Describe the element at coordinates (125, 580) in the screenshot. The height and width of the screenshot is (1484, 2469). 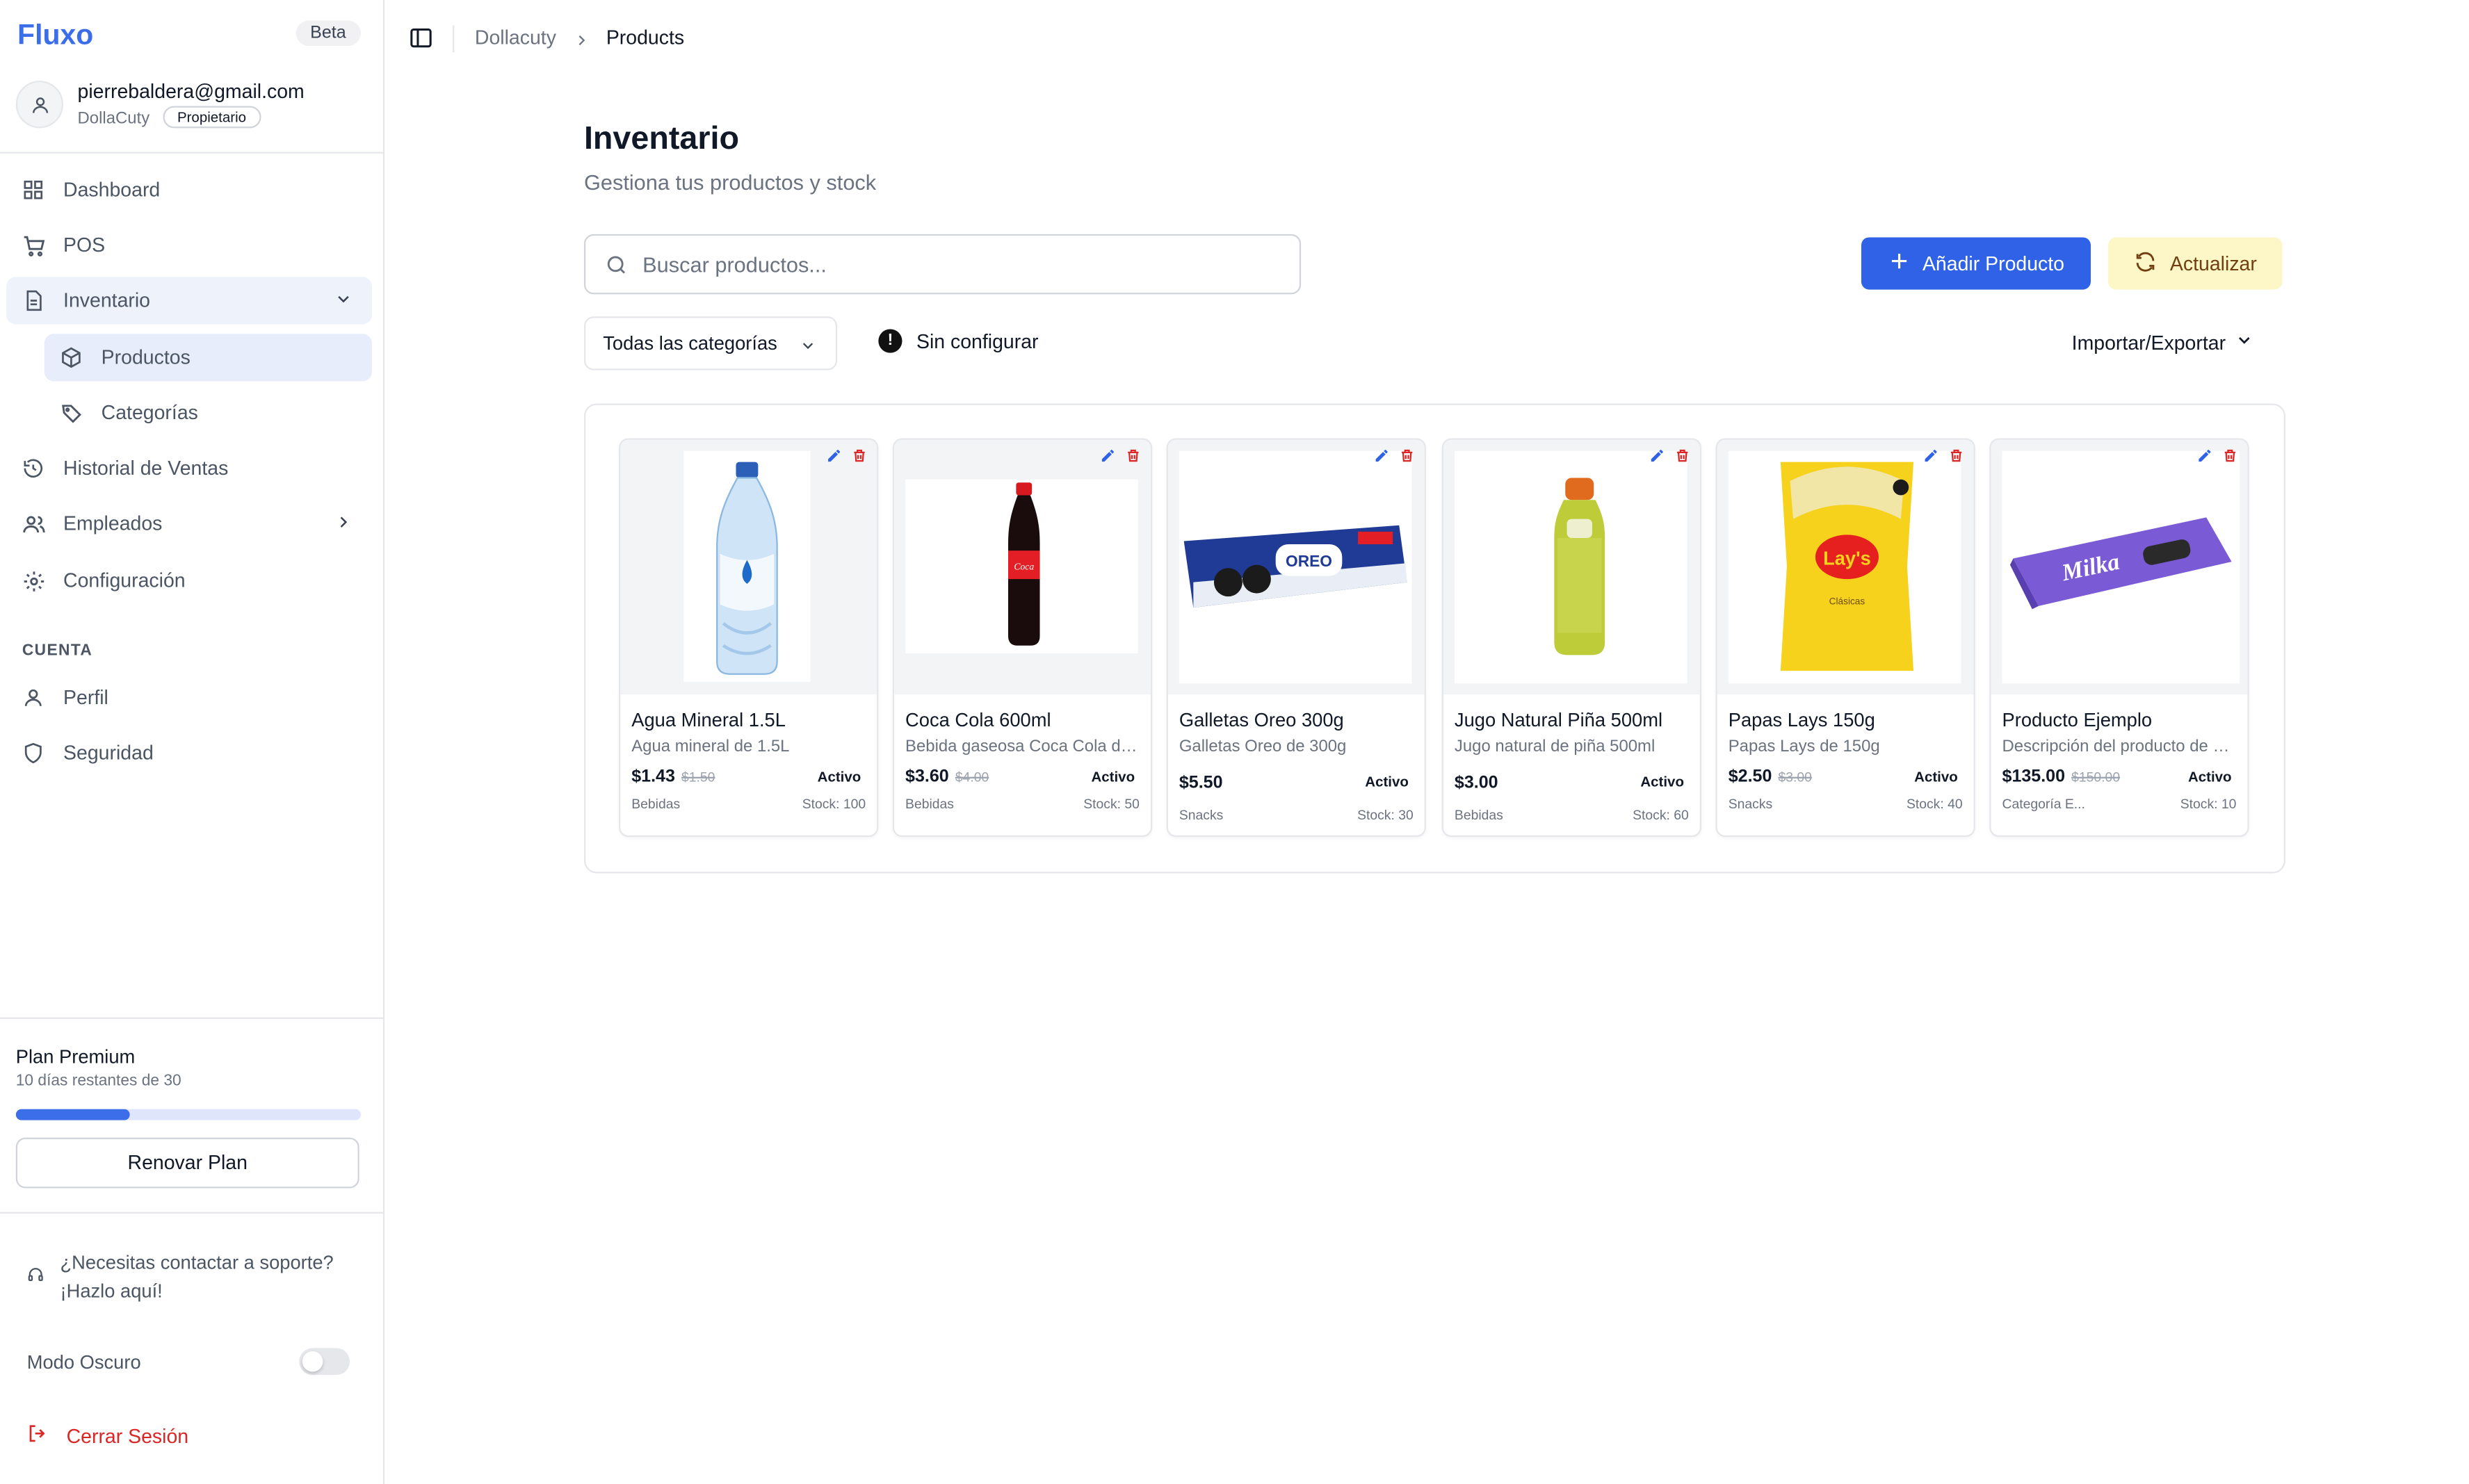
I see `nav-configuracion-label: Configuración` at that location.